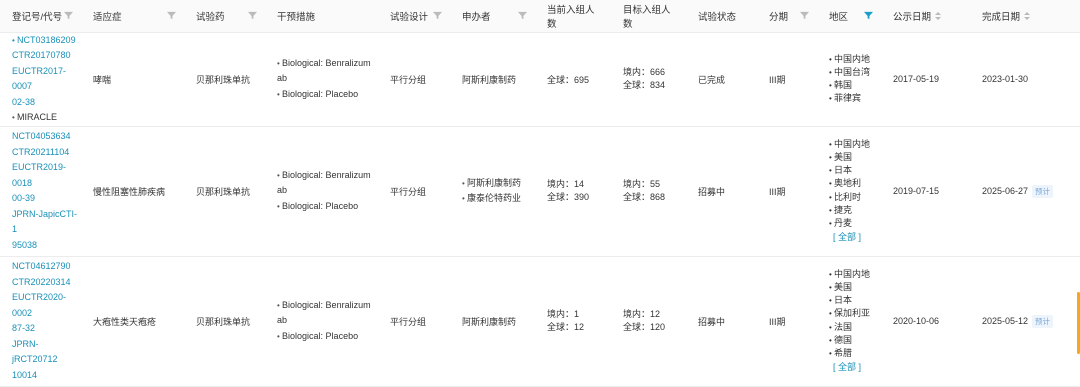 This screenshot has height=387, width=1080. What do you see at coordinates (46, 329) in the screenshot?
I see `trial-id-link: 87-32` at bounding box center [46, 329].